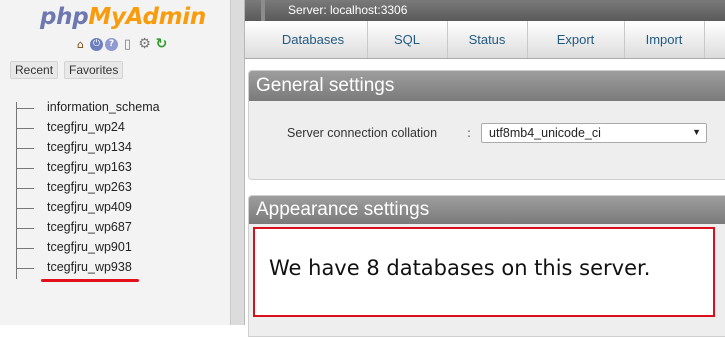  What do you see at coordinates (487, 39) in the screenshot?
I see `tab-status: Status` at bounding box center [487, 39].